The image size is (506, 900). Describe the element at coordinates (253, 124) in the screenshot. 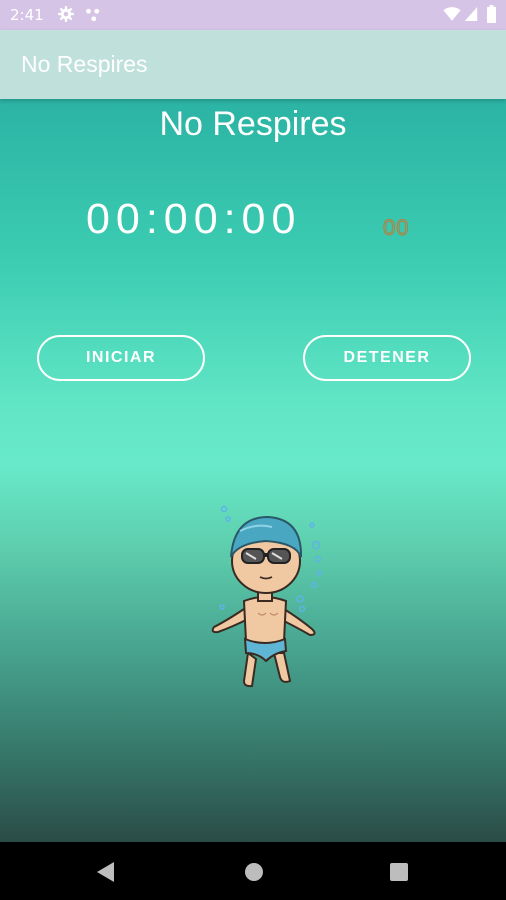

I see `screen-title: No Respires` at that location.